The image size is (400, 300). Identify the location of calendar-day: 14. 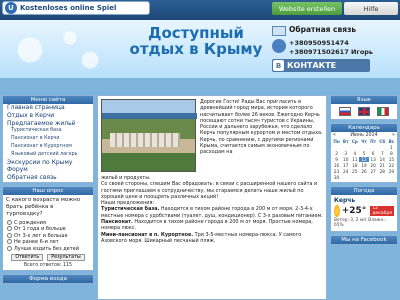
(382, 159).